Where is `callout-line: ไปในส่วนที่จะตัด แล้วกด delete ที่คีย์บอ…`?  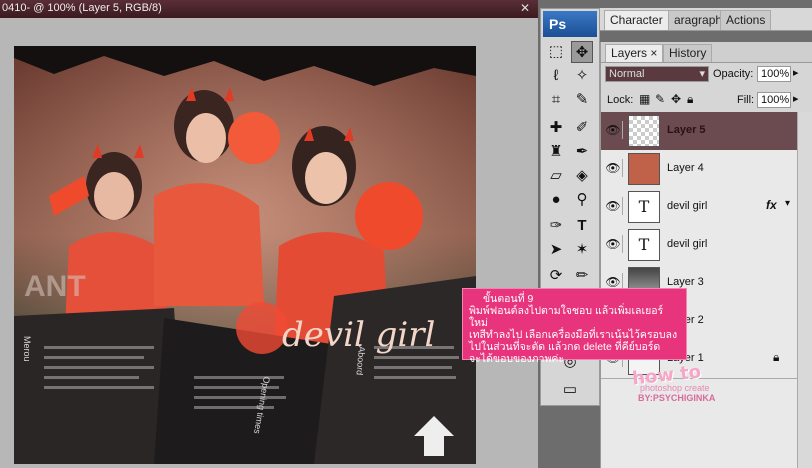
callout-line: ไปในส่วนที่จะตัด แล้วกด delete ที่คีย์บอ… is located at coordinates (565, 347).